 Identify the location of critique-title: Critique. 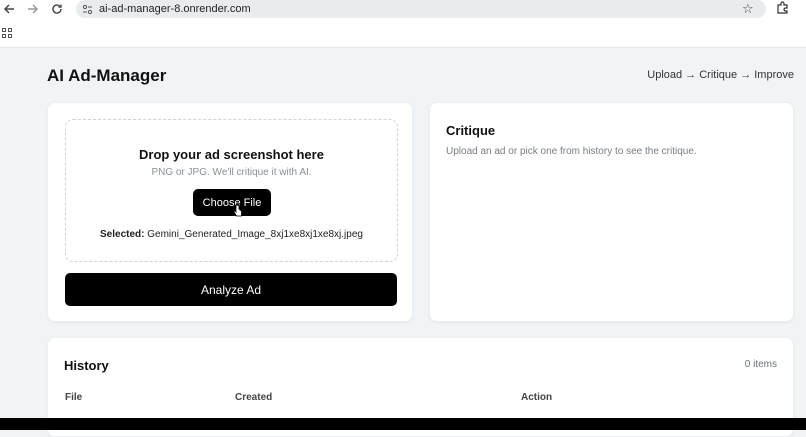
(471, 130).